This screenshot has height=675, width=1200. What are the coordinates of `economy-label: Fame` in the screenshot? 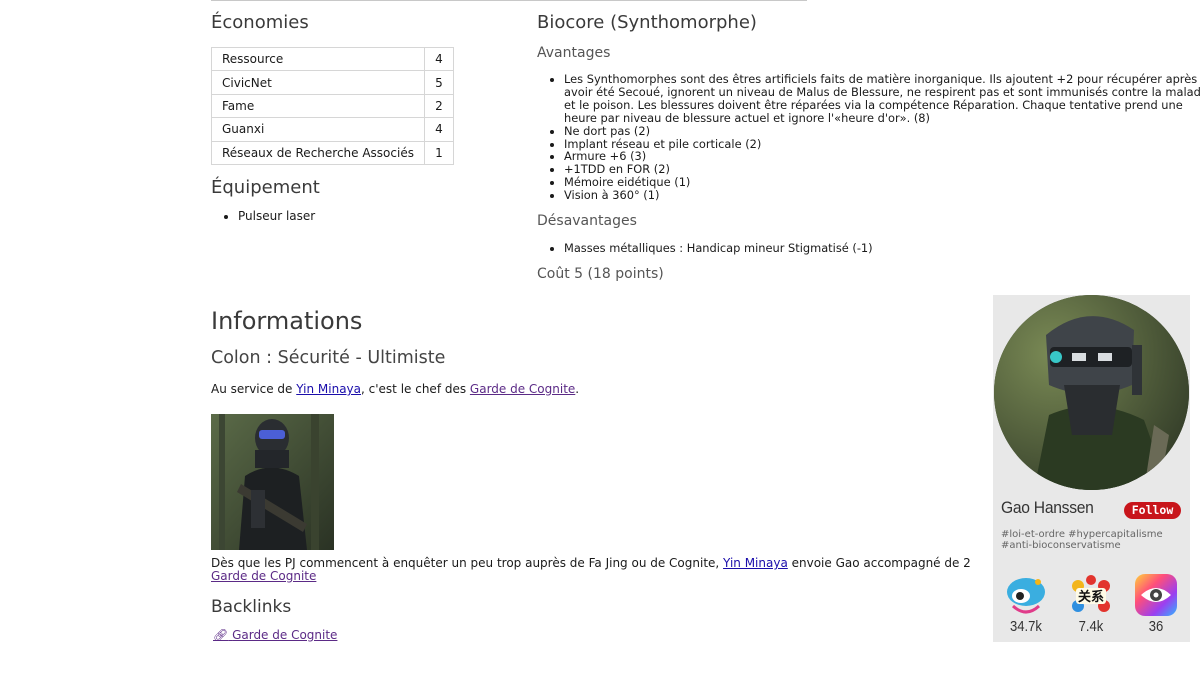 It's located at (318, 106).